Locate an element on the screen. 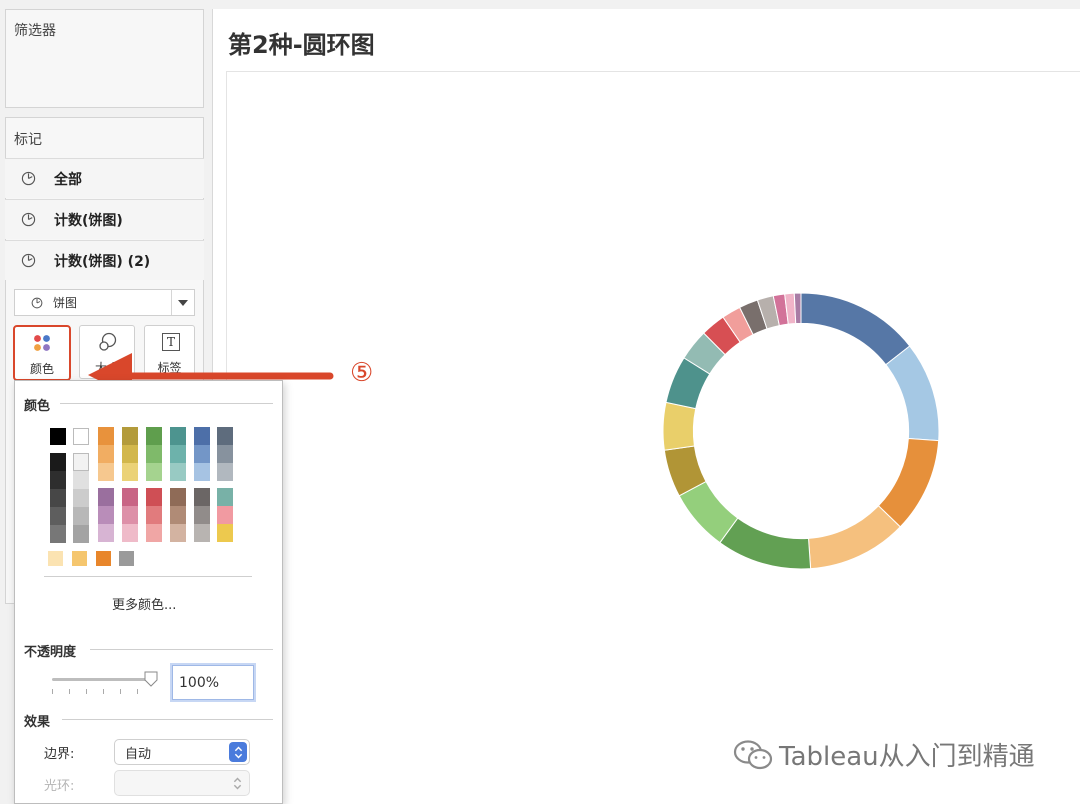  marks-row-label: 计数(饼图) is located at coordinates (88, 220).